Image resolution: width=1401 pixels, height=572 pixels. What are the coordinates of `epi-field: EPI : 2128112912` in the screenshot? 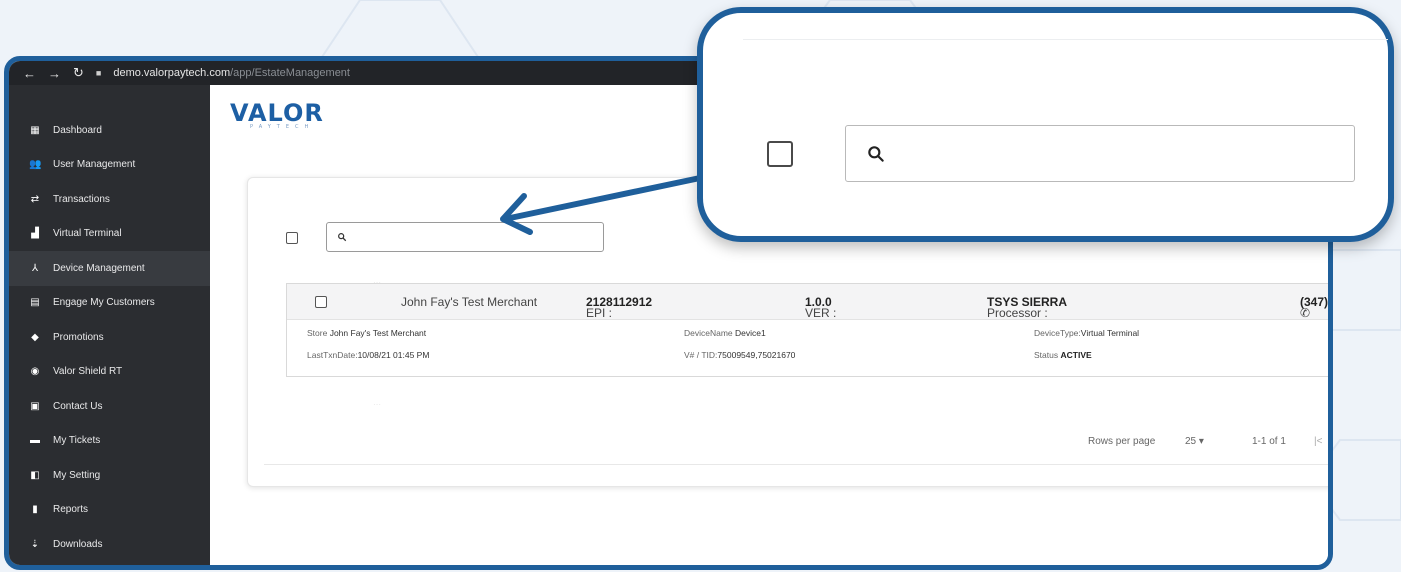 It's located at (619, 307).